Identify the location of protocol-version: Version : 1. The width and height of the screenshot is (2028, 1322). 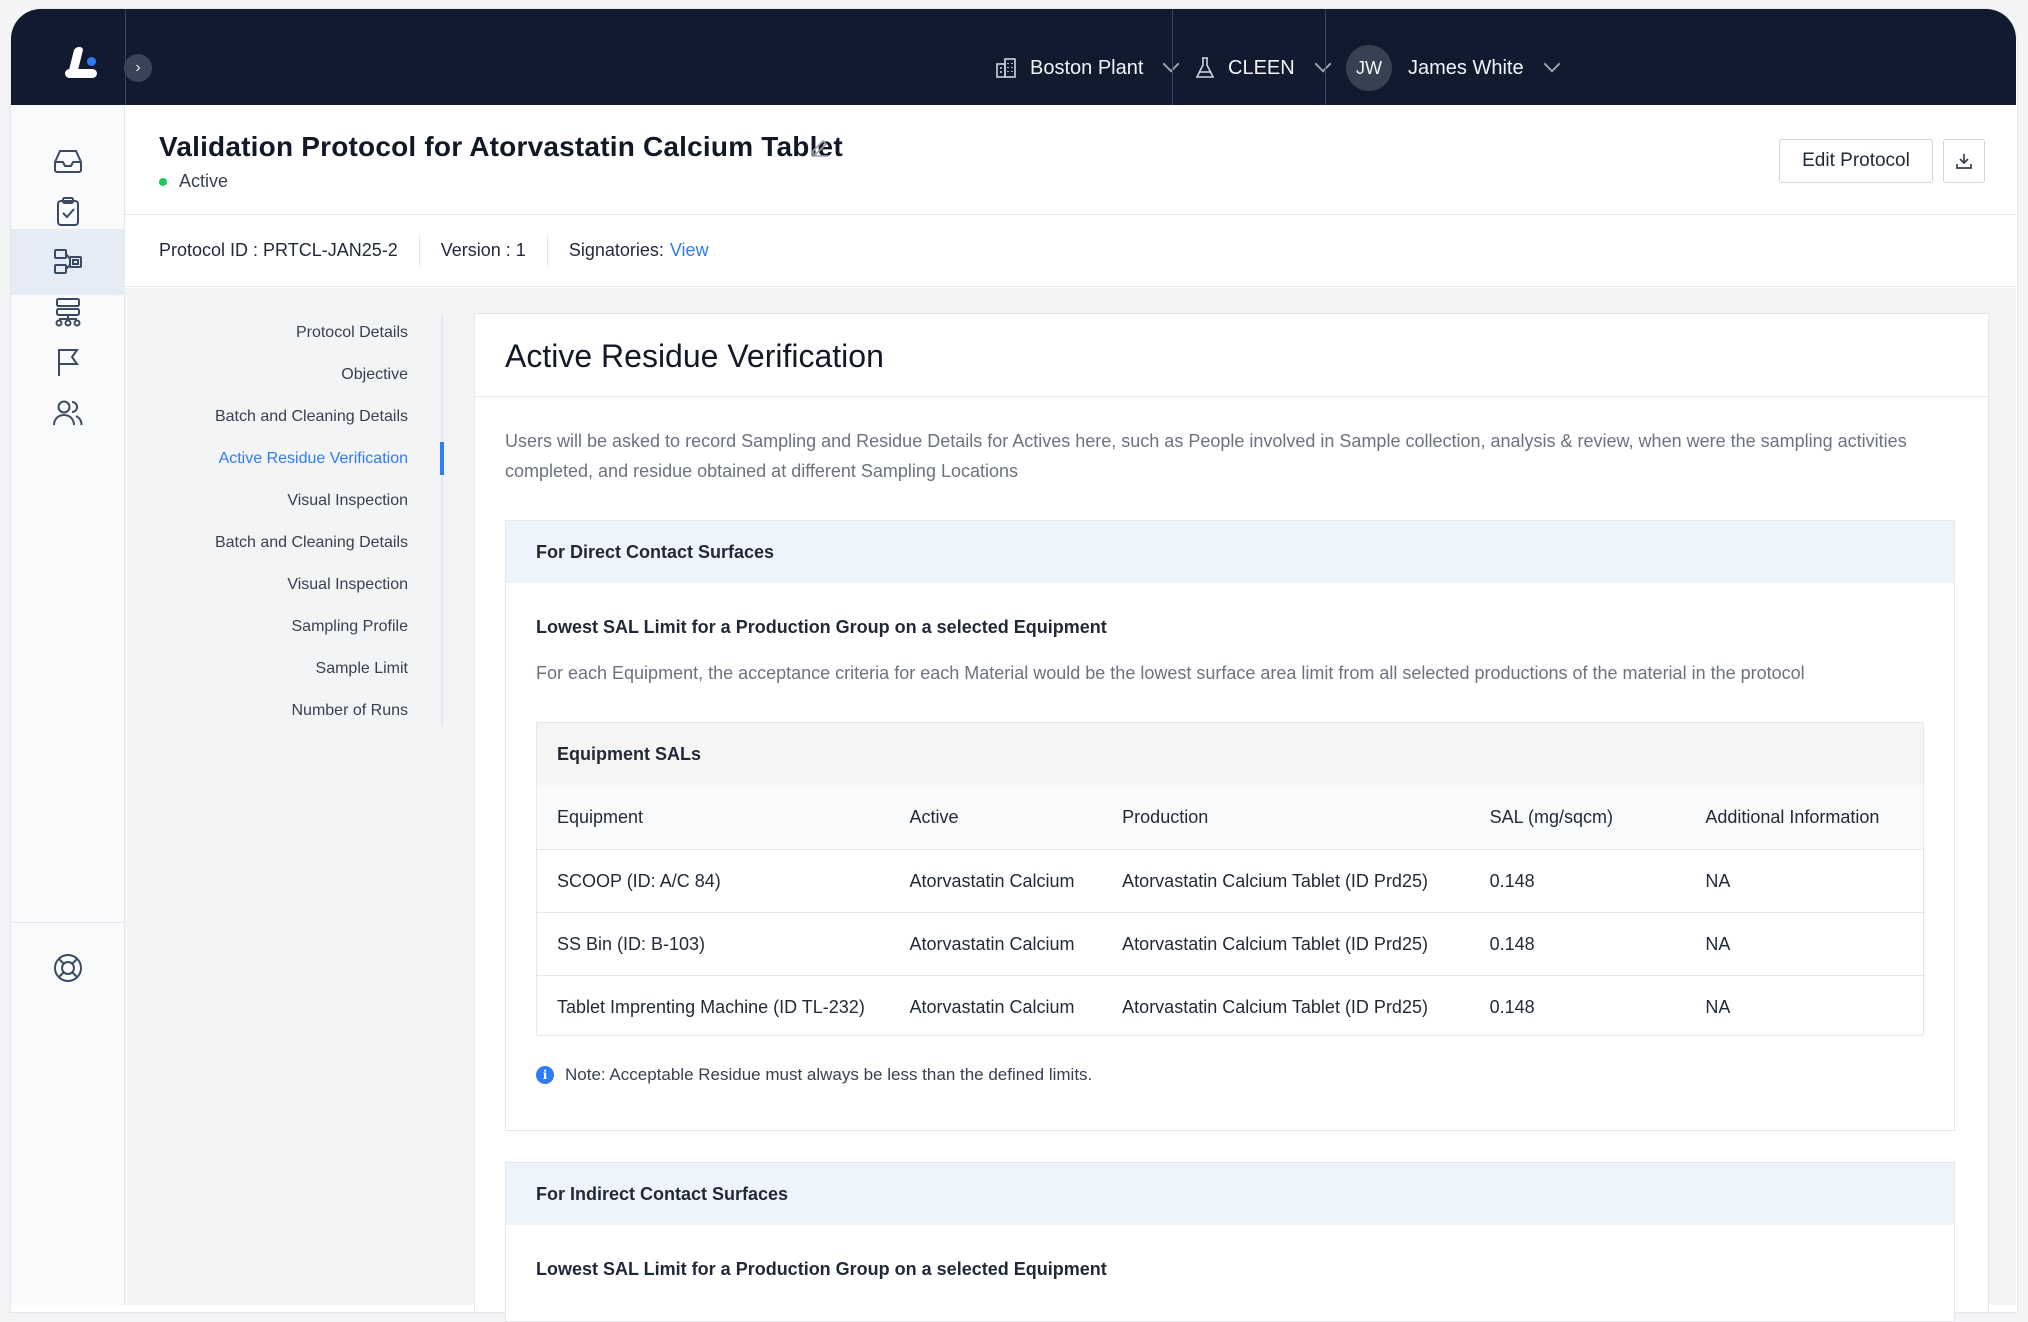
(483, 250).